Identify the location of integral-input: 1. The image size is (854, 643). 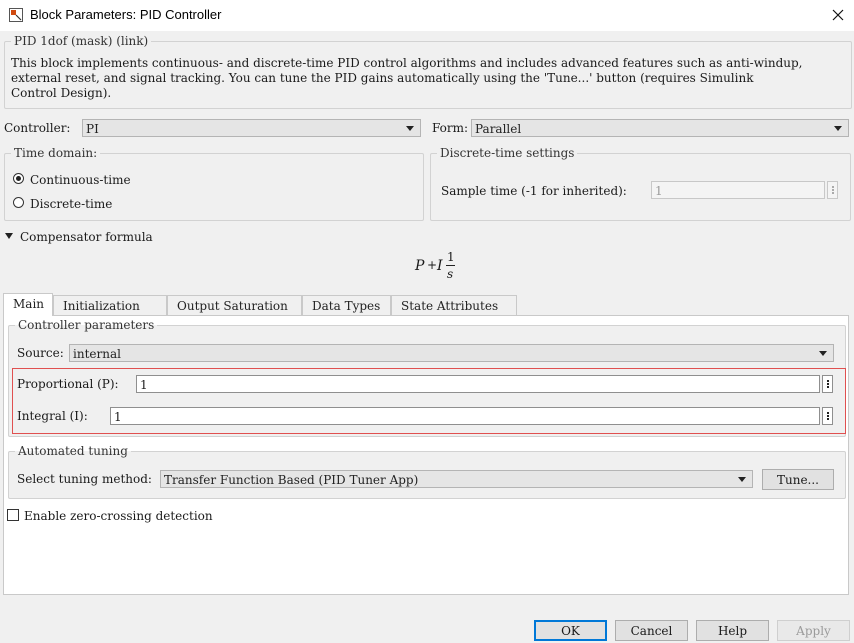
(465, 416).